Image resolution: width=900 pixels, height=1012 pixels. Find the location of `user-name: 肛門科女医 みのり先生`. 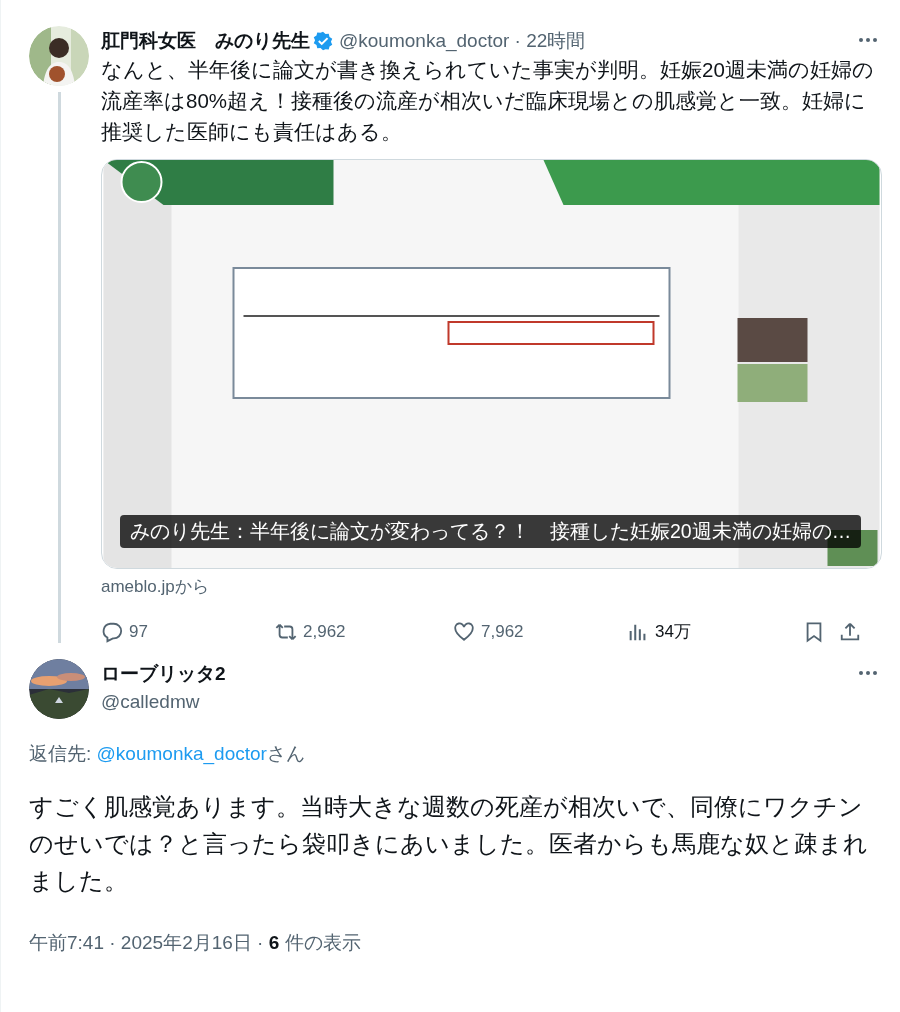

user-name: 肛門科女医 みのり先生 is located at coordinates (205, 41).